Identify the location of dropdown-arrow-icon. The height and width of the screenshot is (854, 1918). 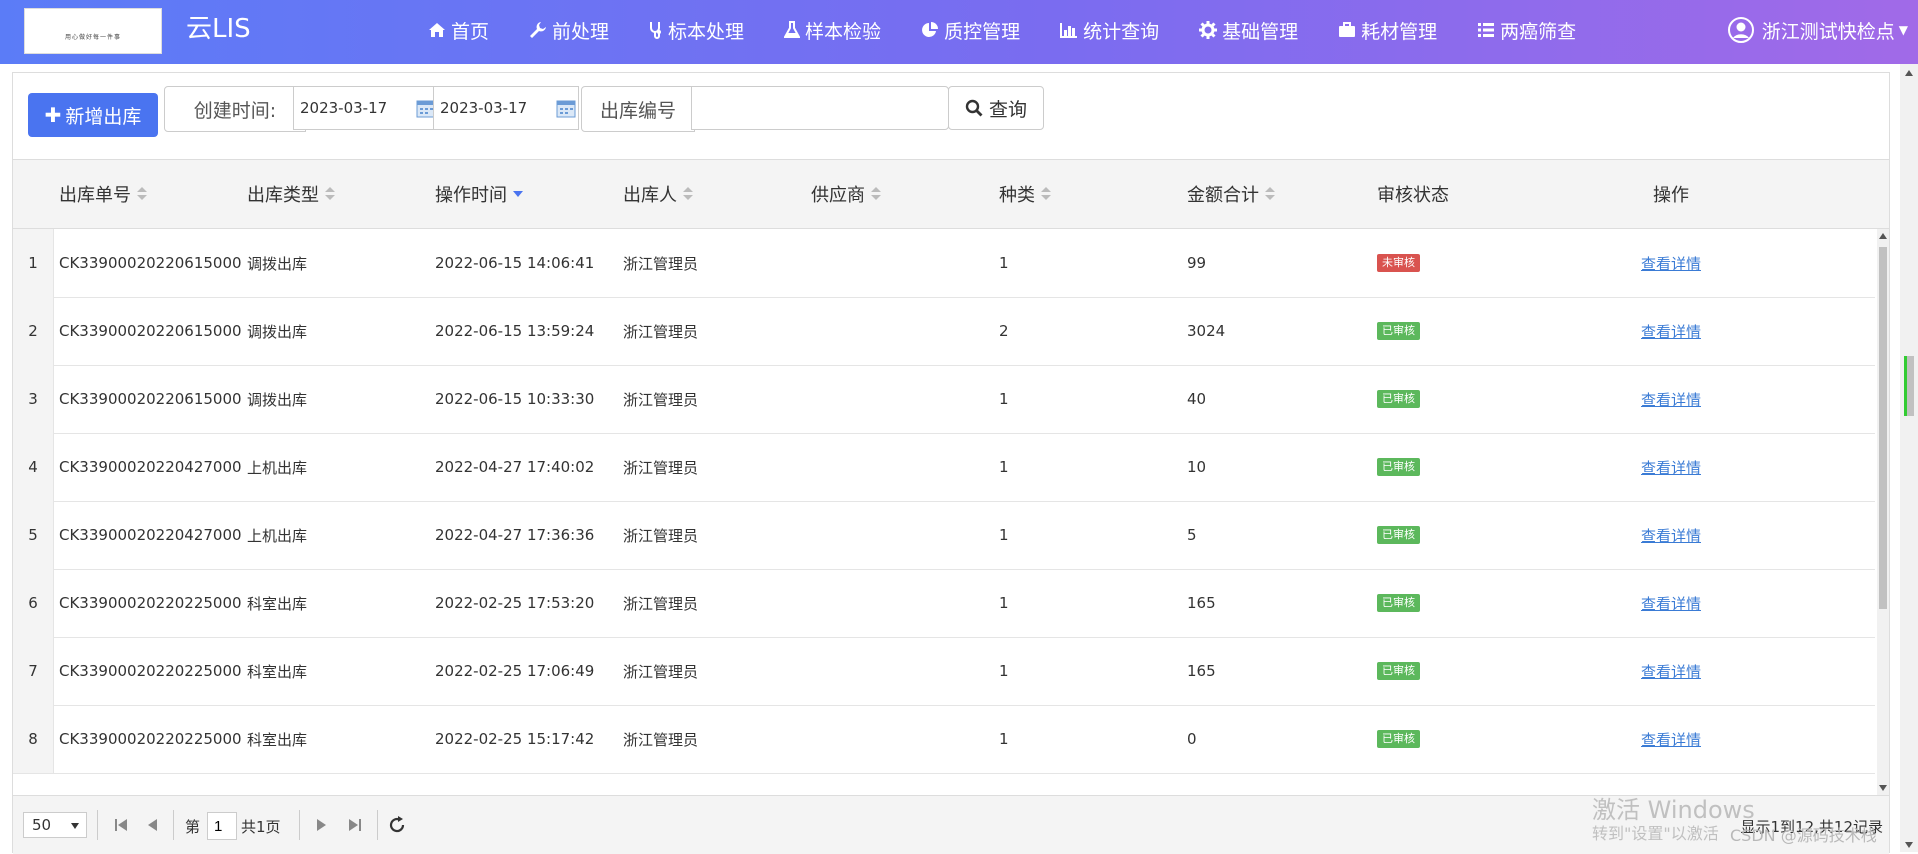
(75, 826).